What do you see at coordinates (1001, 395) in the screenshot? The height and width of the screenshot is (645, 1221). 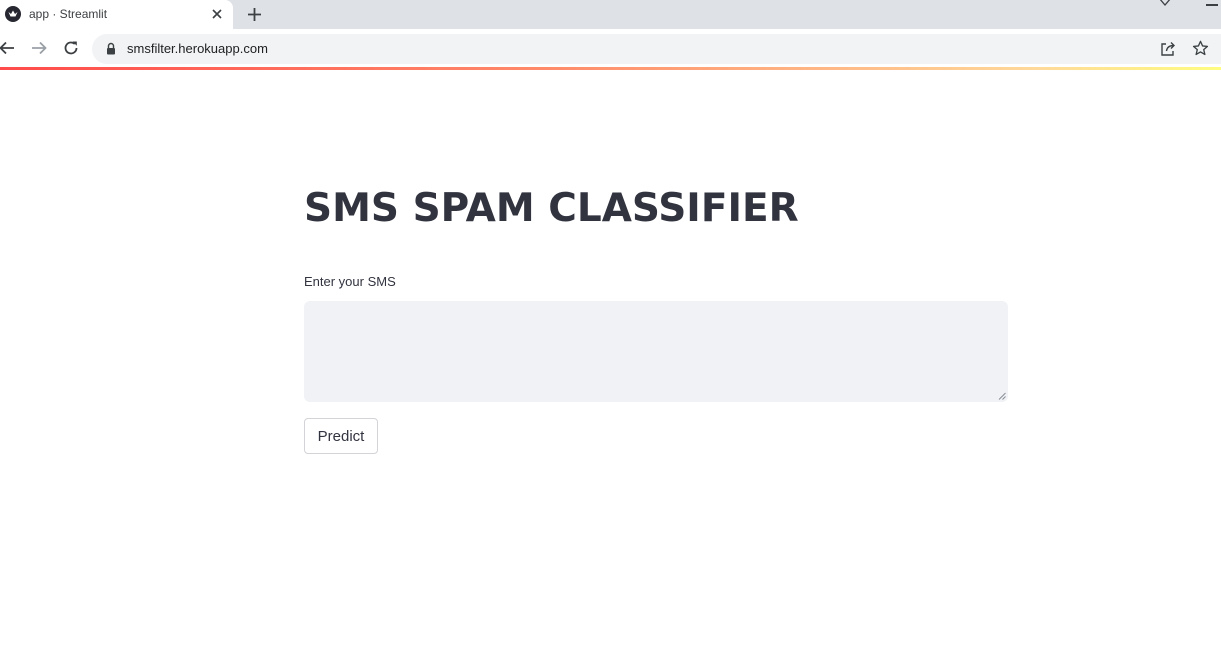 I see `resize-handle-icon` at bounding box center [1001, 395].